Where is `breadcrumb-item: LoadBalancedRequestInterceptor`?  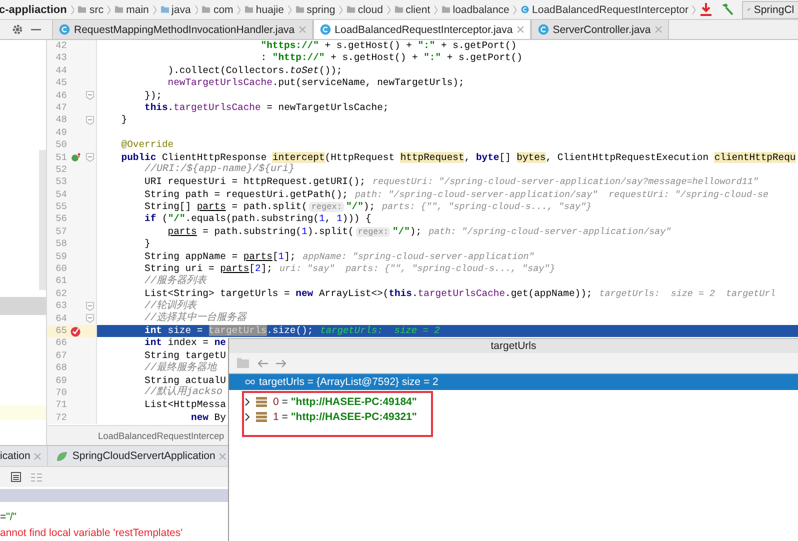 breadcrumb-item: LoadBalancedRequestInterceptor is located at coordinates (610, 10).